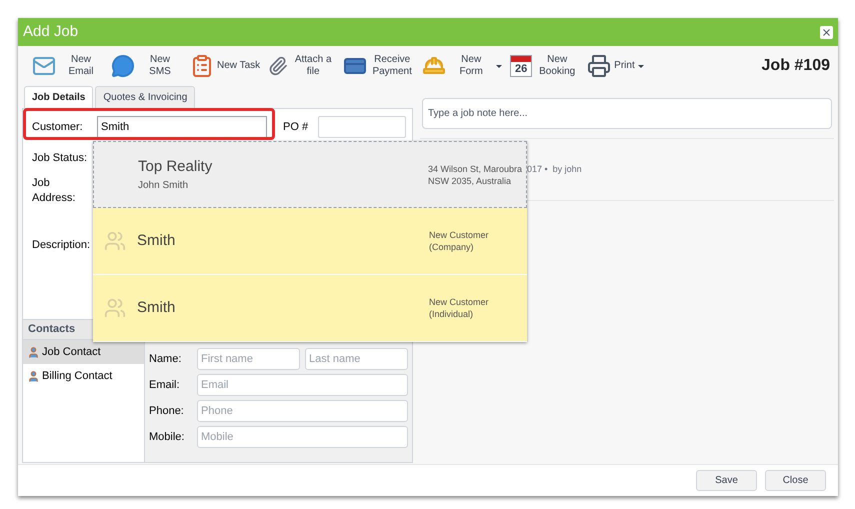 This screenshot has height=509, width=855. I want to click on field-label: Customer:, so click(58, 127).